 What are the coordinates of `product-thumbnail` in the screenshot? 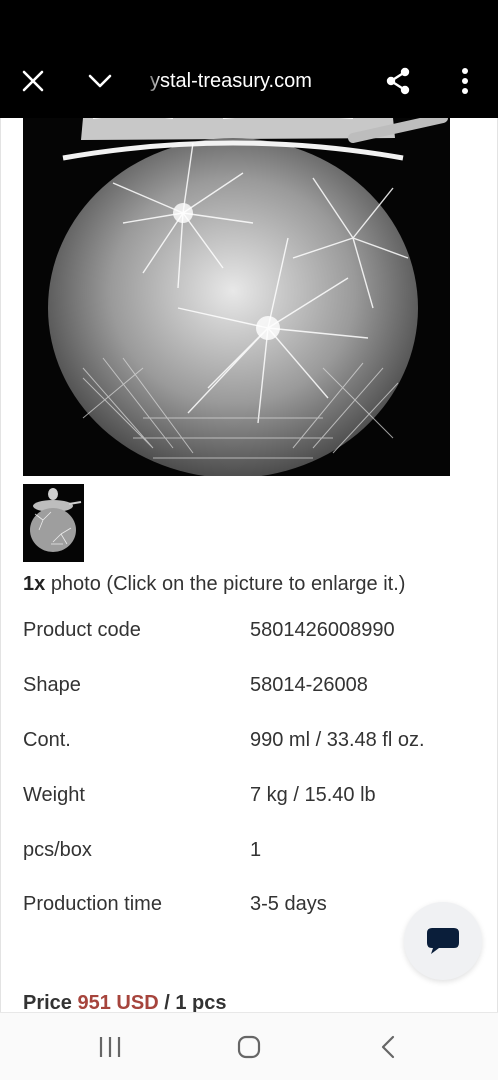 It's located at (53, 523).